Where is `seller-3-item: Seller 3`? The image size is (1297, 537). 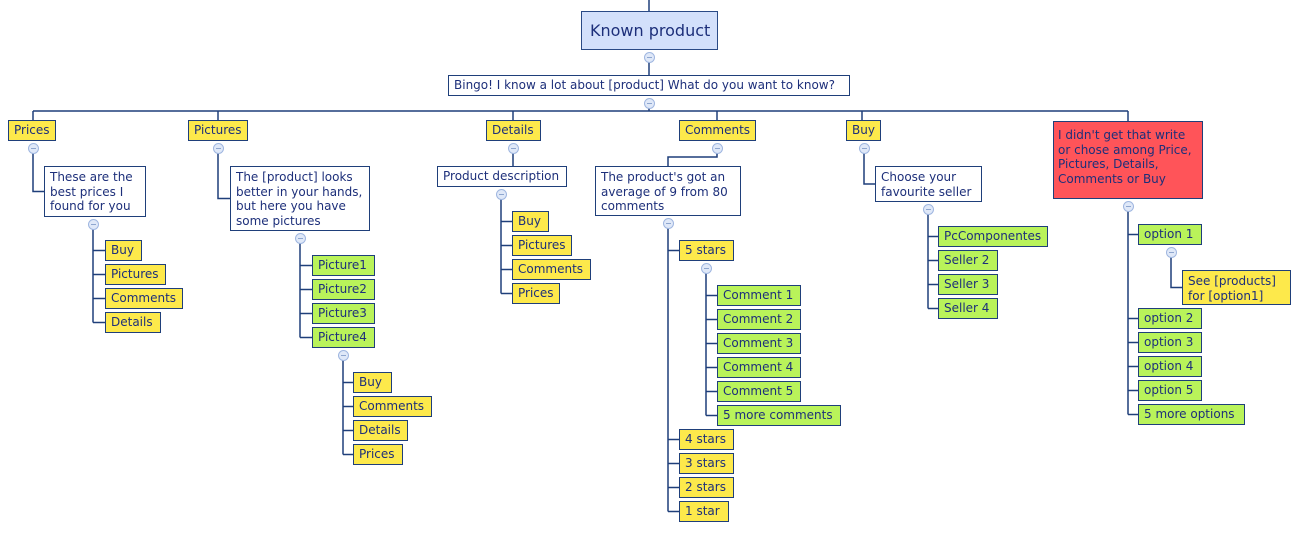 seller-3-item: Seller 3 is located at coordinates (968, 284).